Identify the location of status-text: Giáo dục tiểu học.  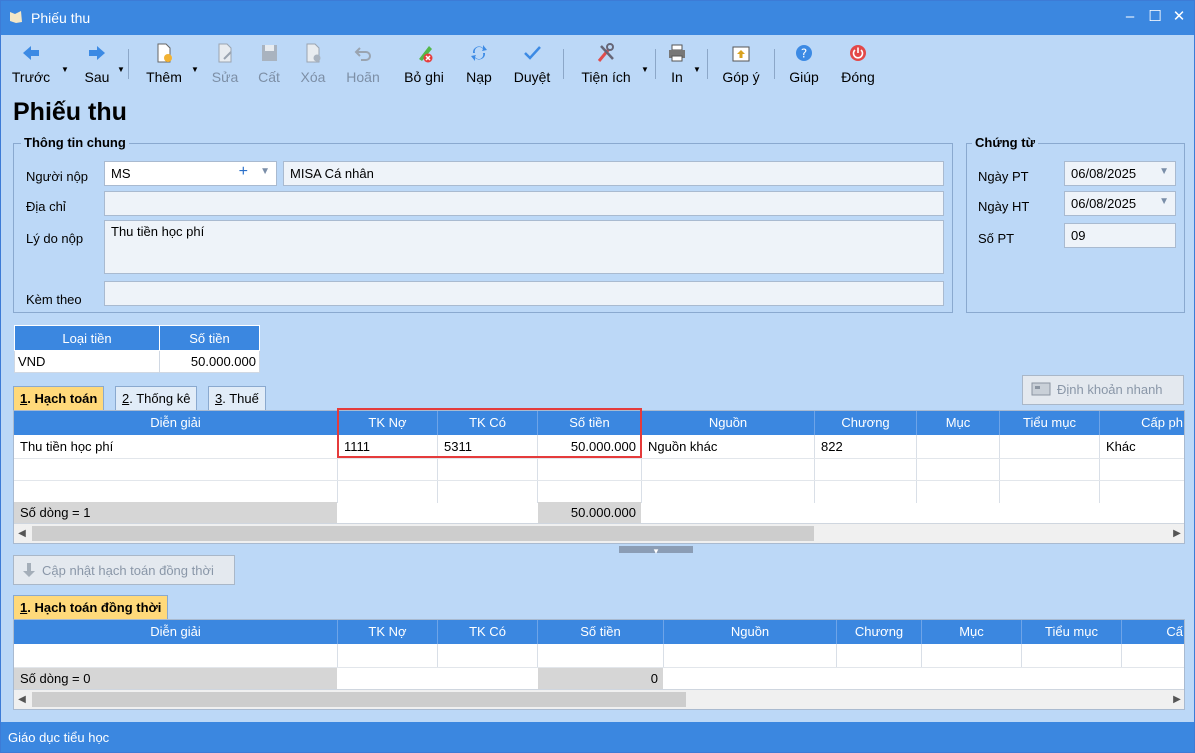
(59, 737).